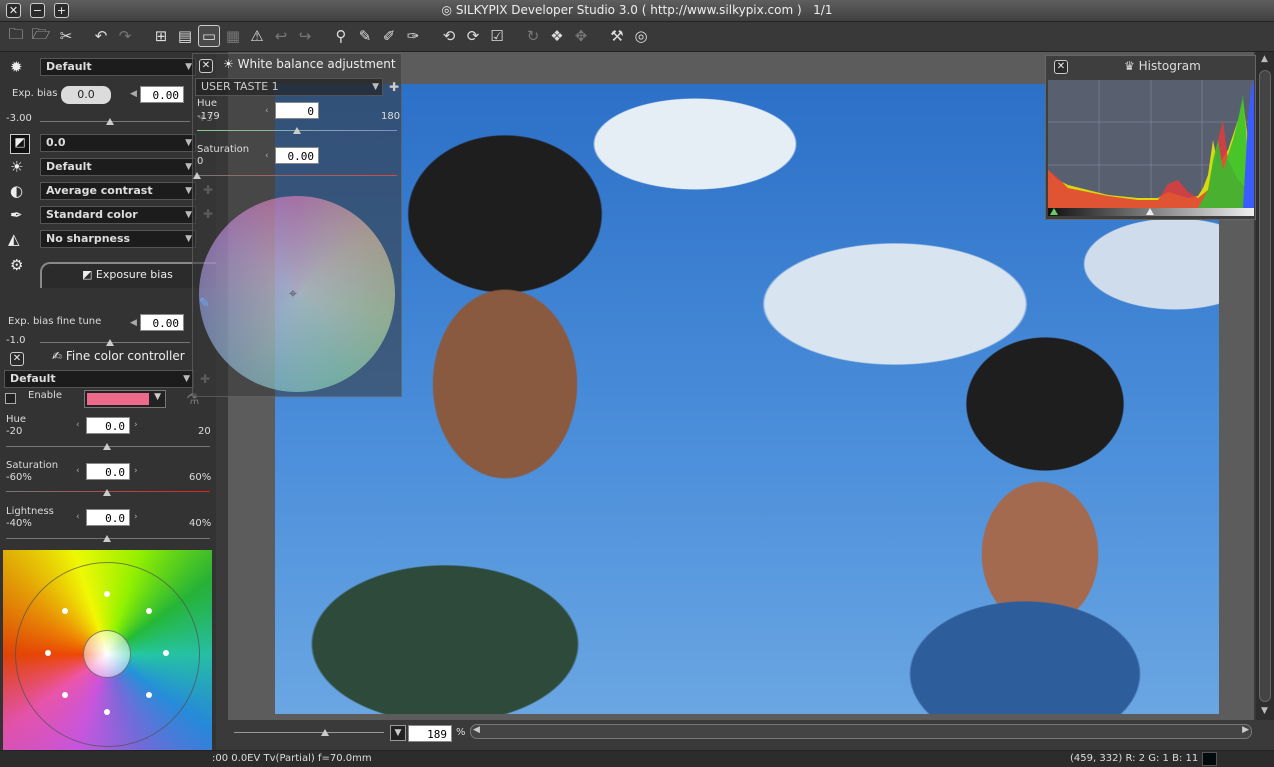  What do you see at coordinates (1245, 730) in the screenshot?
I see `scroll-right-icon: ▶` at bounding box center [1245, 730].